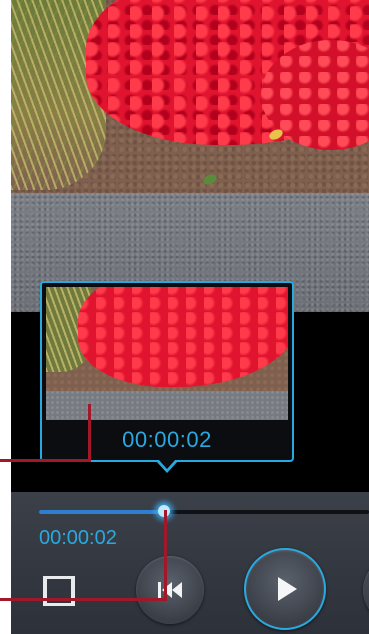  What do you see at coordinates (83, 599) in the screenshot?
I see `callout-line-handle` at bounding box center [83, 599].